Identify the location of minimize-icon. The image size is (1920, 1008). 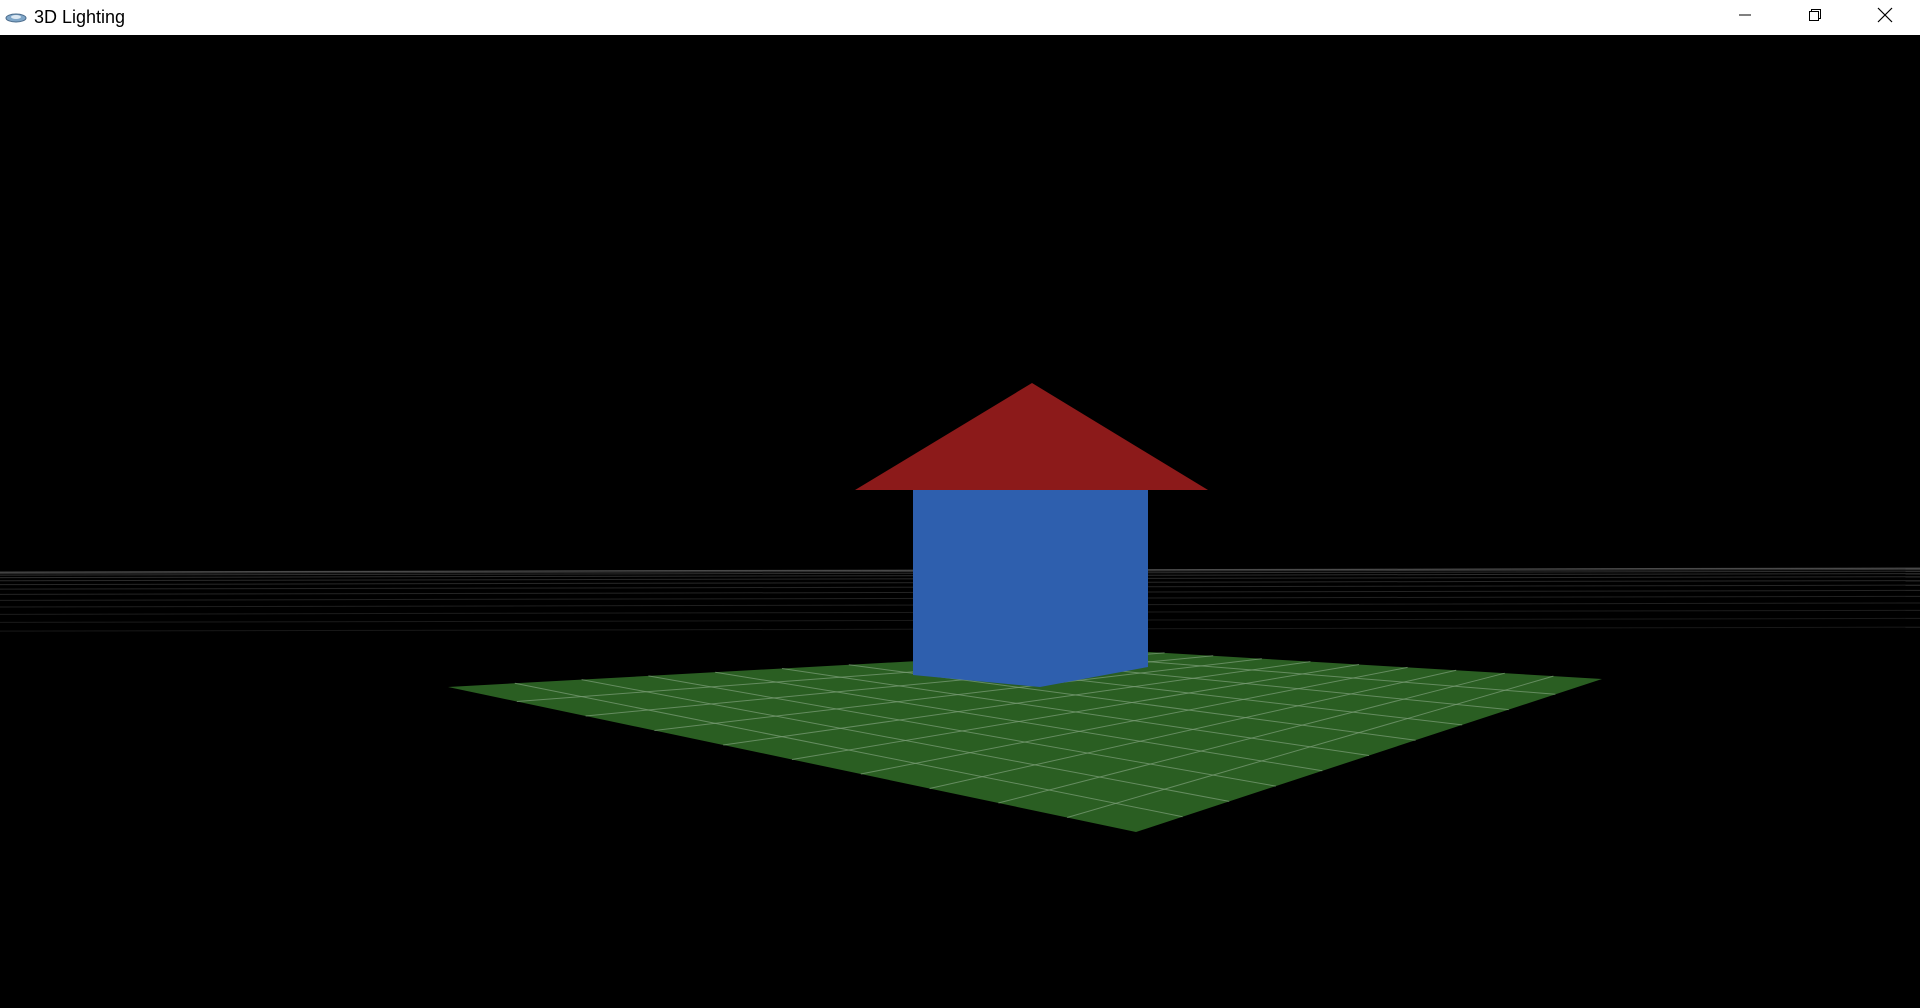
(1745, 17).